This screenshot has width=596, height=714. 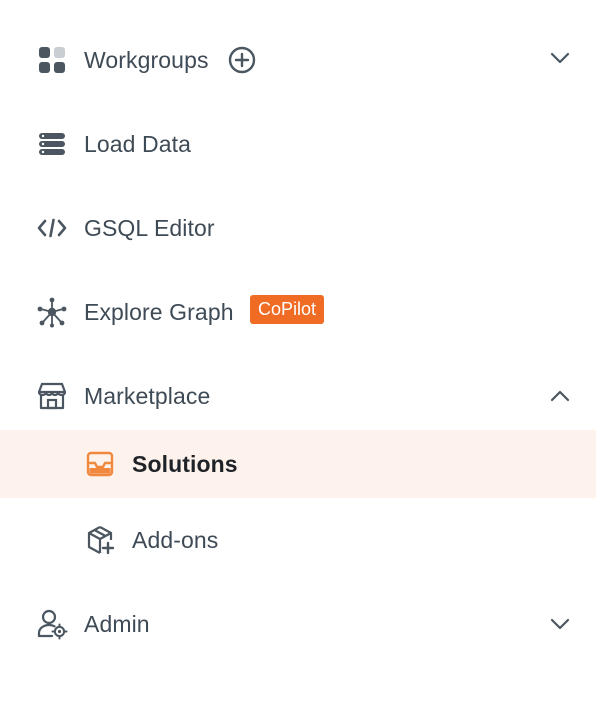 What do you see at coordinates (52, 624) in the screenshot?
I see `user-gear-icon` at bounding box center [52, 624].